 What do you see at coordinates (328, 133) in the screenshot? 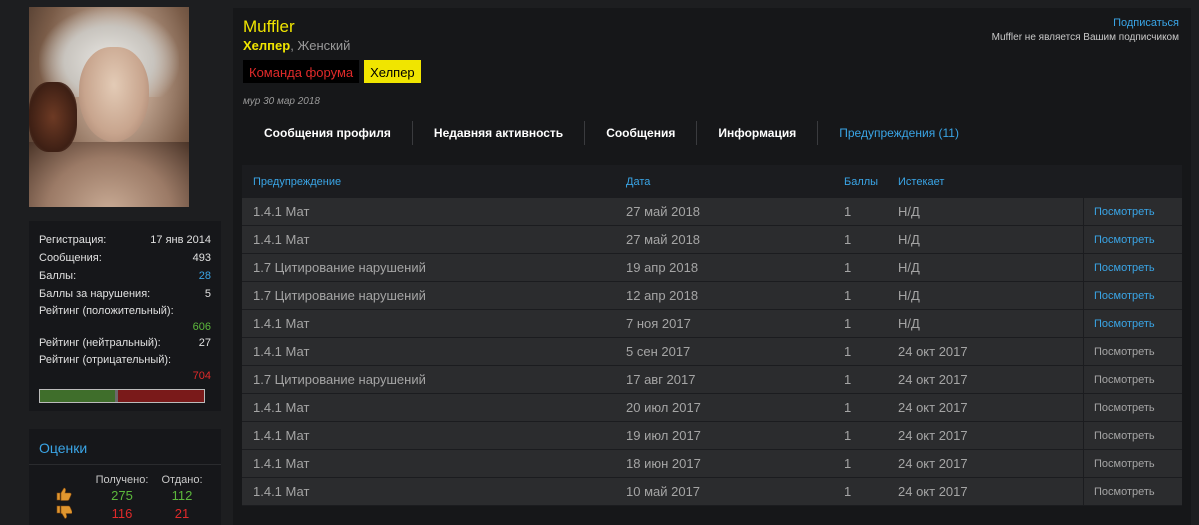
I see `tab-profile-posts: Сообщения профиля` at bounding box center [328, 133].